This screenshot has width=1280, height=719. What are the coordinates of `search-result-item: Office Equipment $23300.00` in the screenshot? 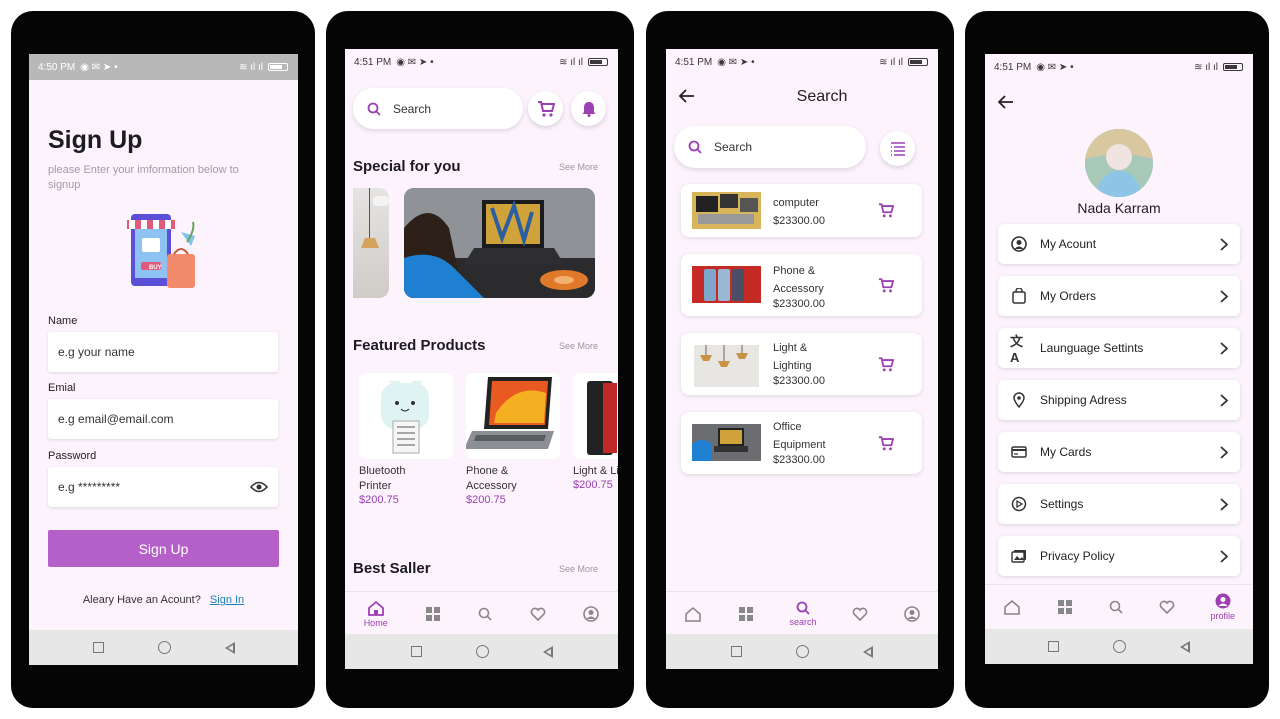 It's located at (801, 443).